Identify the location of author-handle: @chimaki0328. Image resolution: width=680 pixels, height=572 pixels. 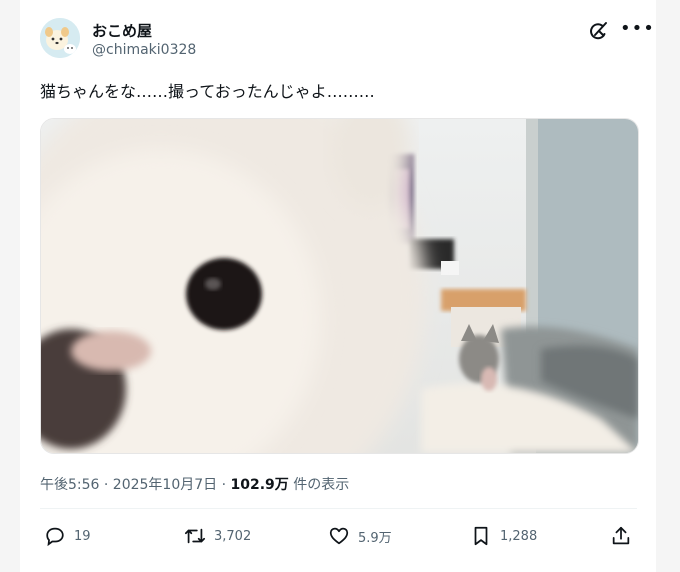
(144, 50).